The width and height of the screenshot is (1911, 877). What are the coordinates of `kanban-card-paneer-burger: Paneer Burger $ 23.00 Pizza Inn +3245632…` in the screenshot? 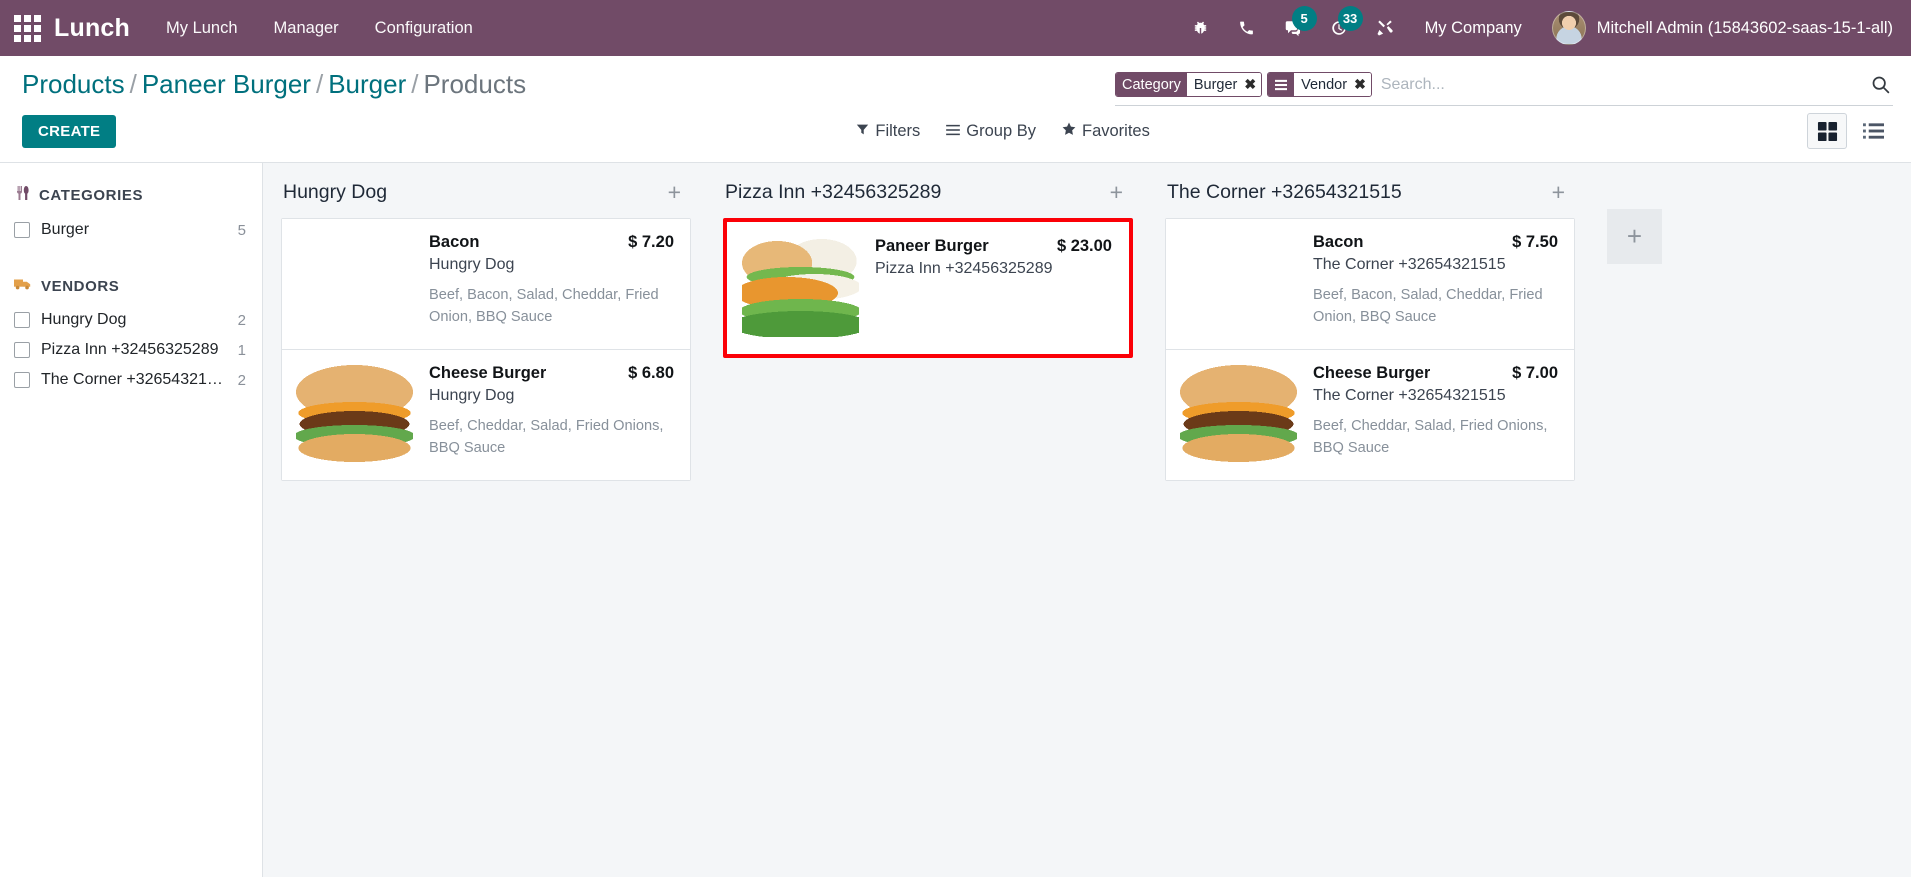 It's located at (928, 288).